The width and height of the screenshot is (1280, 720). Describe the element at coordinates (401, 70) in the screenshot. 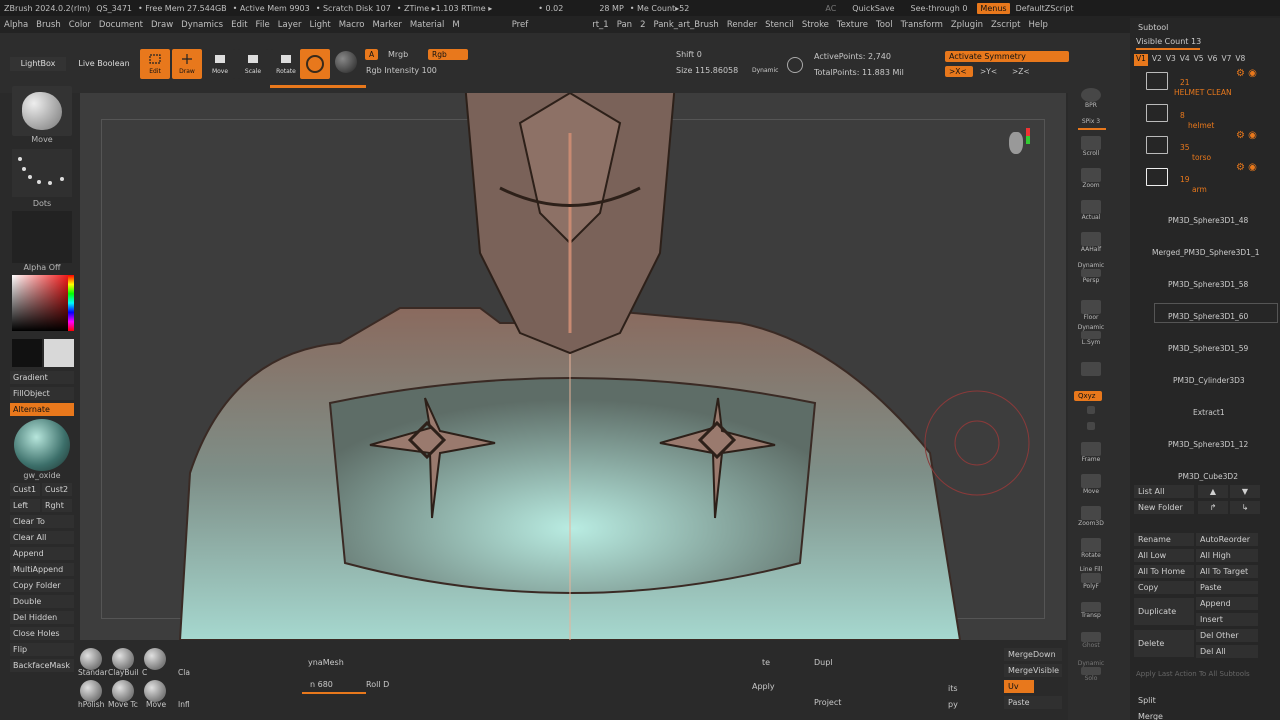

I see `rgb-intensity-slider: Rgb Intensity 100` at that location.